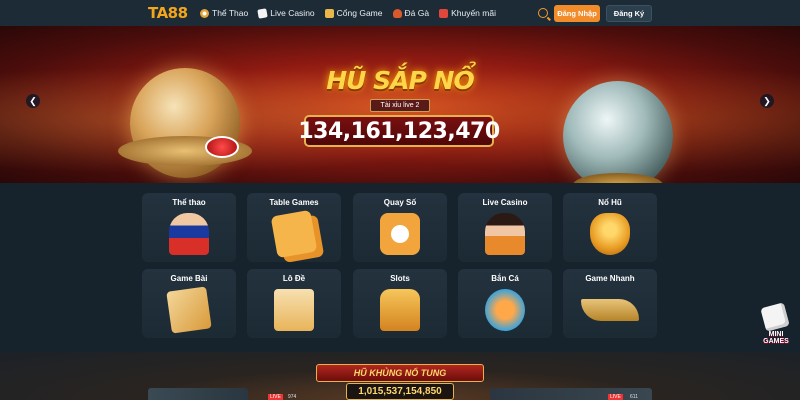  I want to click on category-label: Thể thao, so click(189, 202).